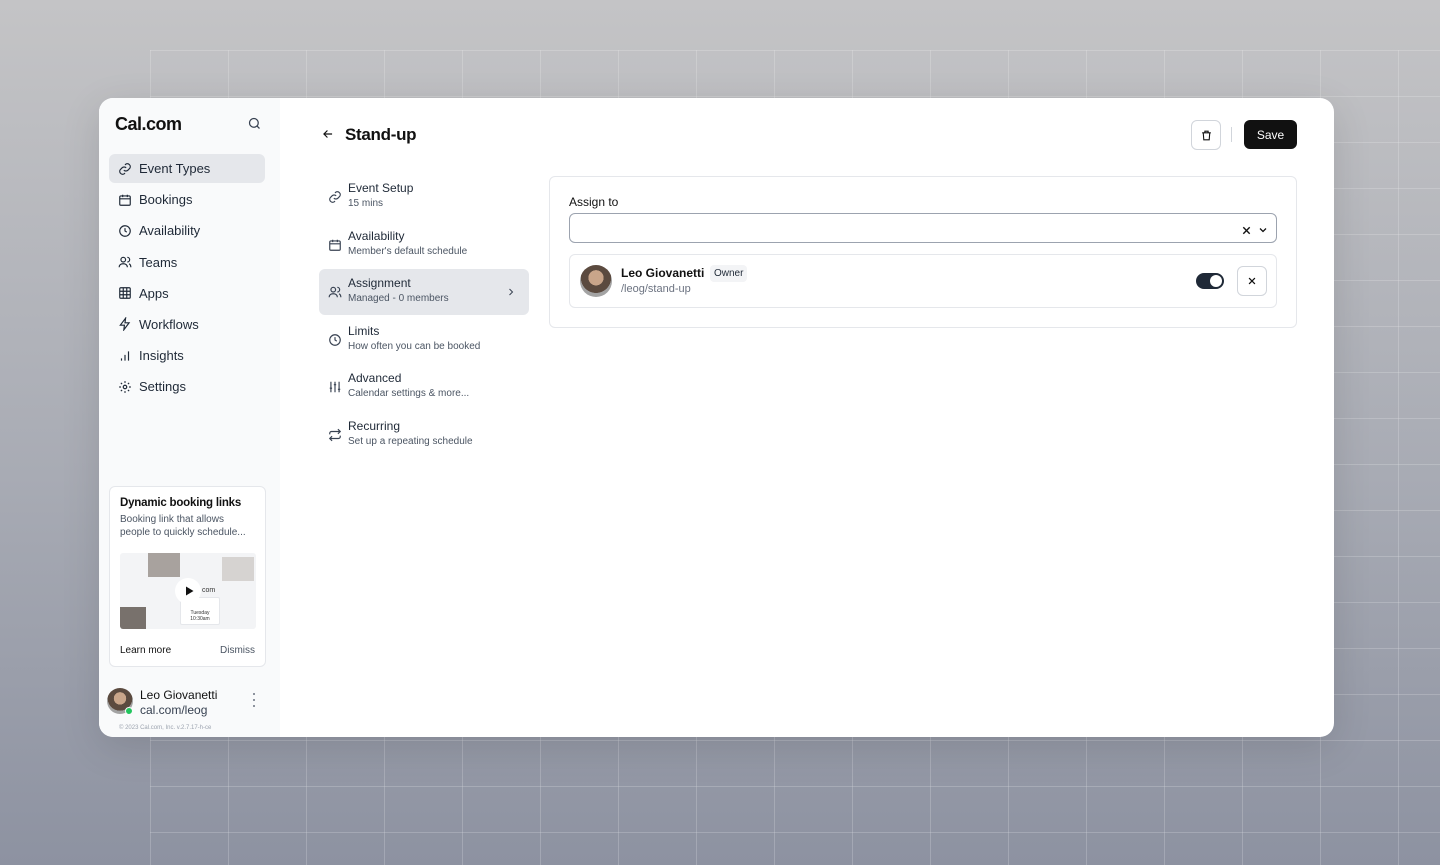  What do you see at coordinates (148, 124) in the screenshot?
I see `logo: Cal.com` at bounding box center [148, 124].